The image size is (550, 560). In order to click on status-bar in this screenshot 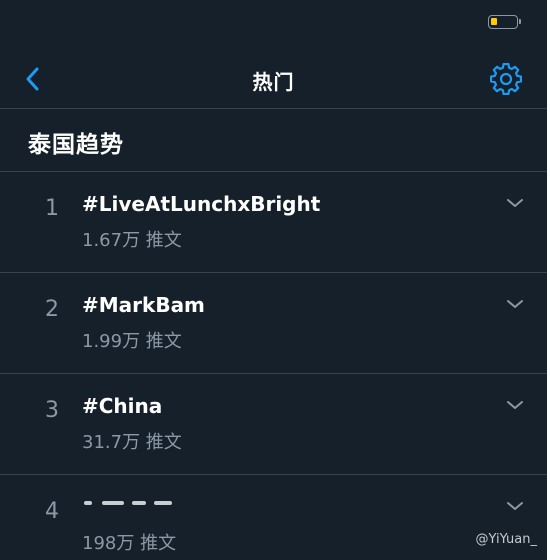, I will do `click(273, 22)`.